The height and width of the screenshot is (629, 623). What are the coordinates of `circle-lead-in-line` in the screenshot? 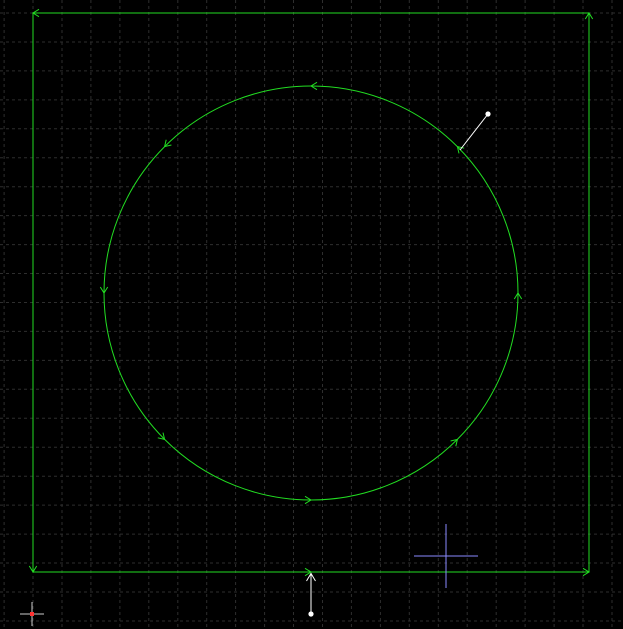 It's located at (474, 132).